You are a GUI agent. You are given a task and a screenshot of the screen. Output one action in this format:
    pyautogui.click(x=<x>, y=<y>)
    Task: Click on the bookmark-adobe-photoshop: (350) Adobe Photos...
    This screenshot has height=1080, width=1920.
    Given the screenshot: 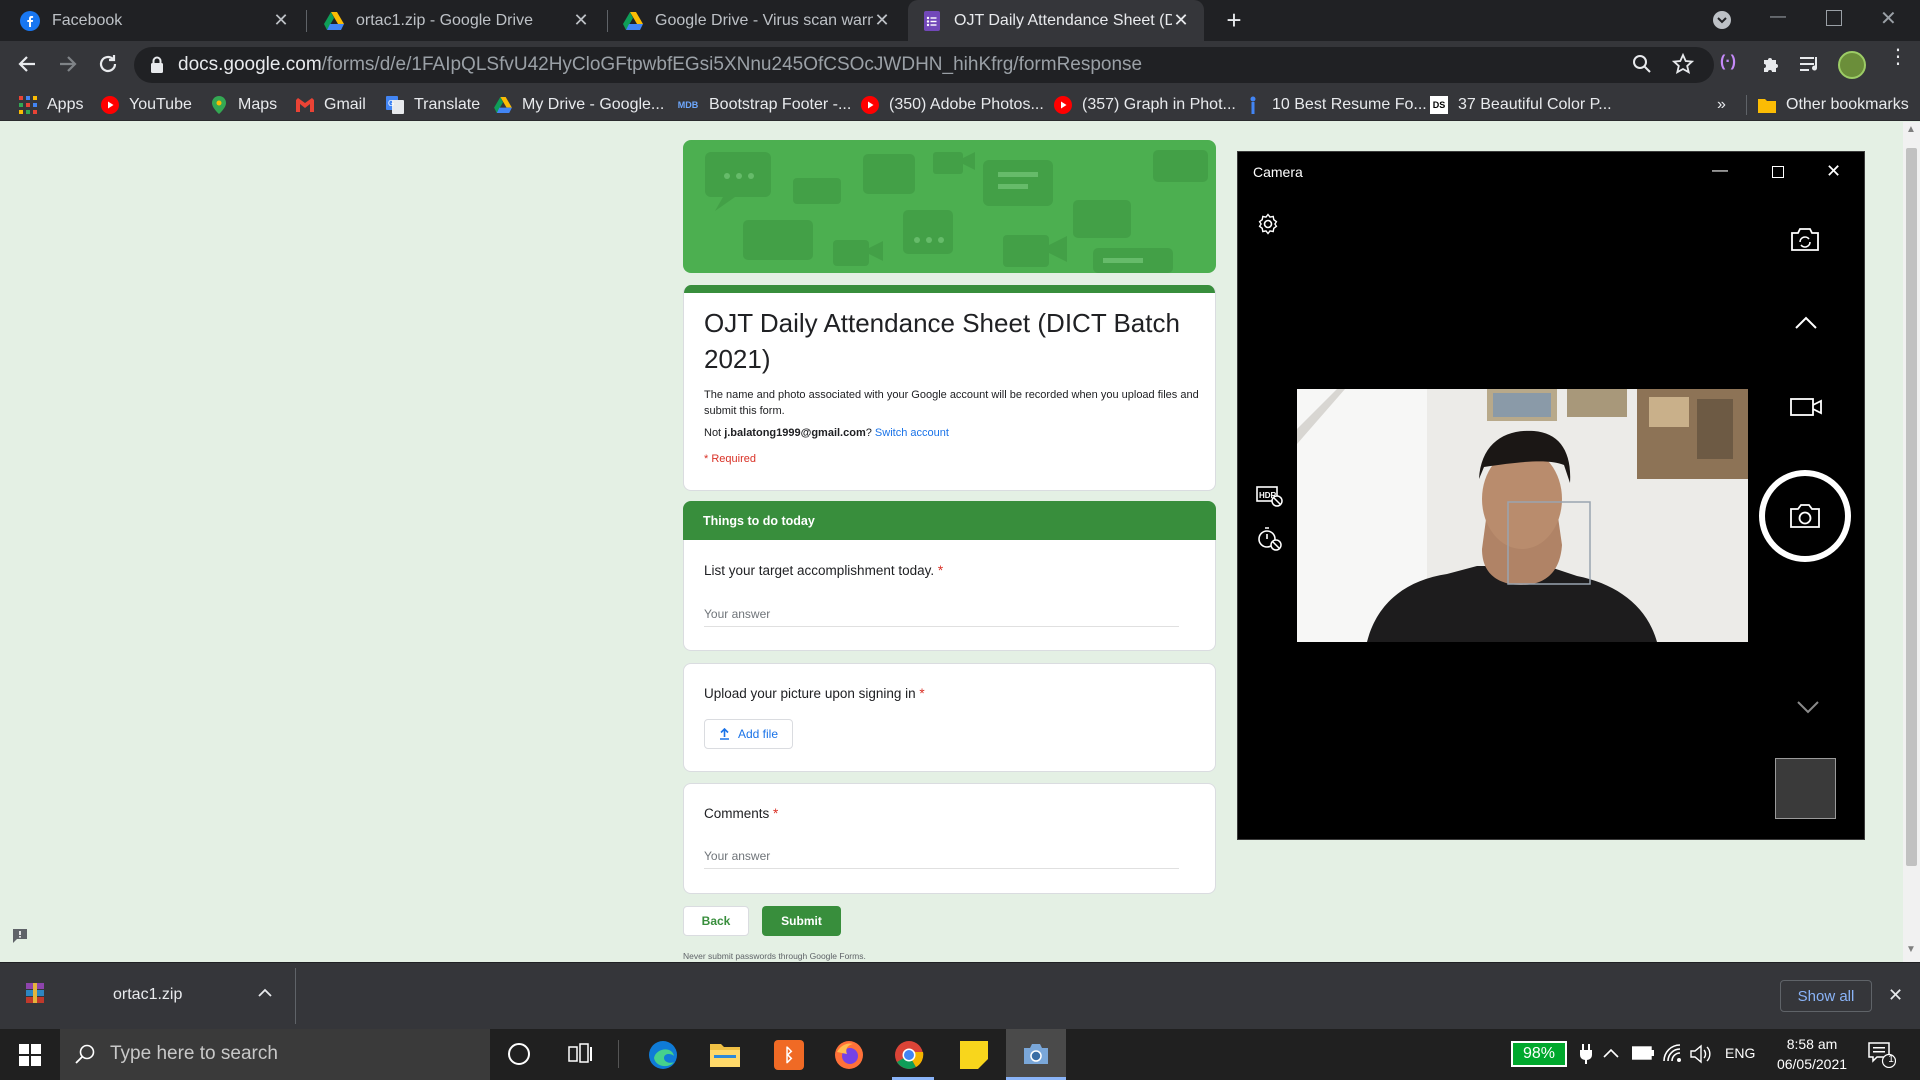 What is the action you would take?
    pyautogui.click(x=952, y=105)
    